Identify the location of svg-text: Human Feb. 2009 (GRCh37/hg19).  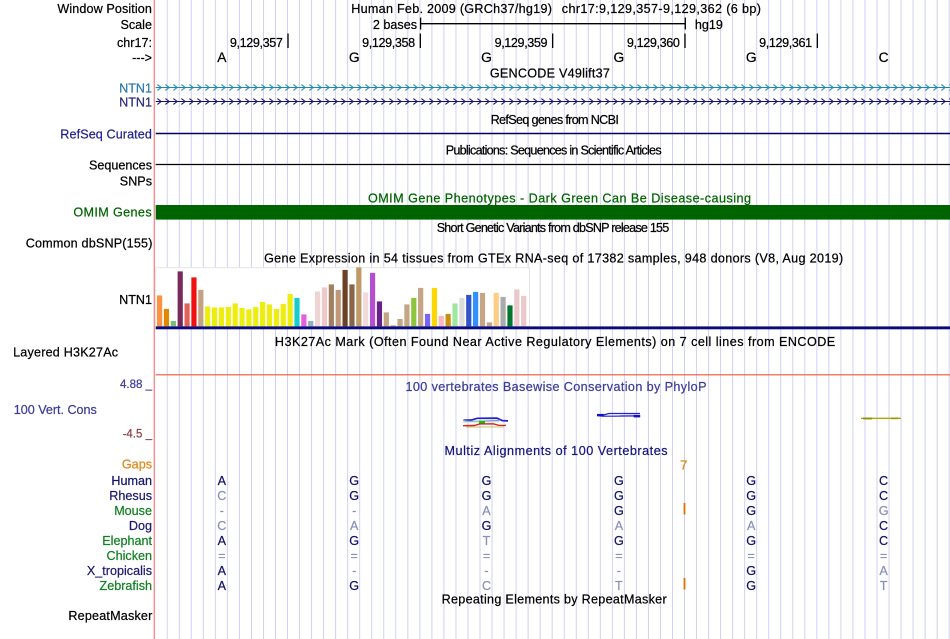
(451, 9).